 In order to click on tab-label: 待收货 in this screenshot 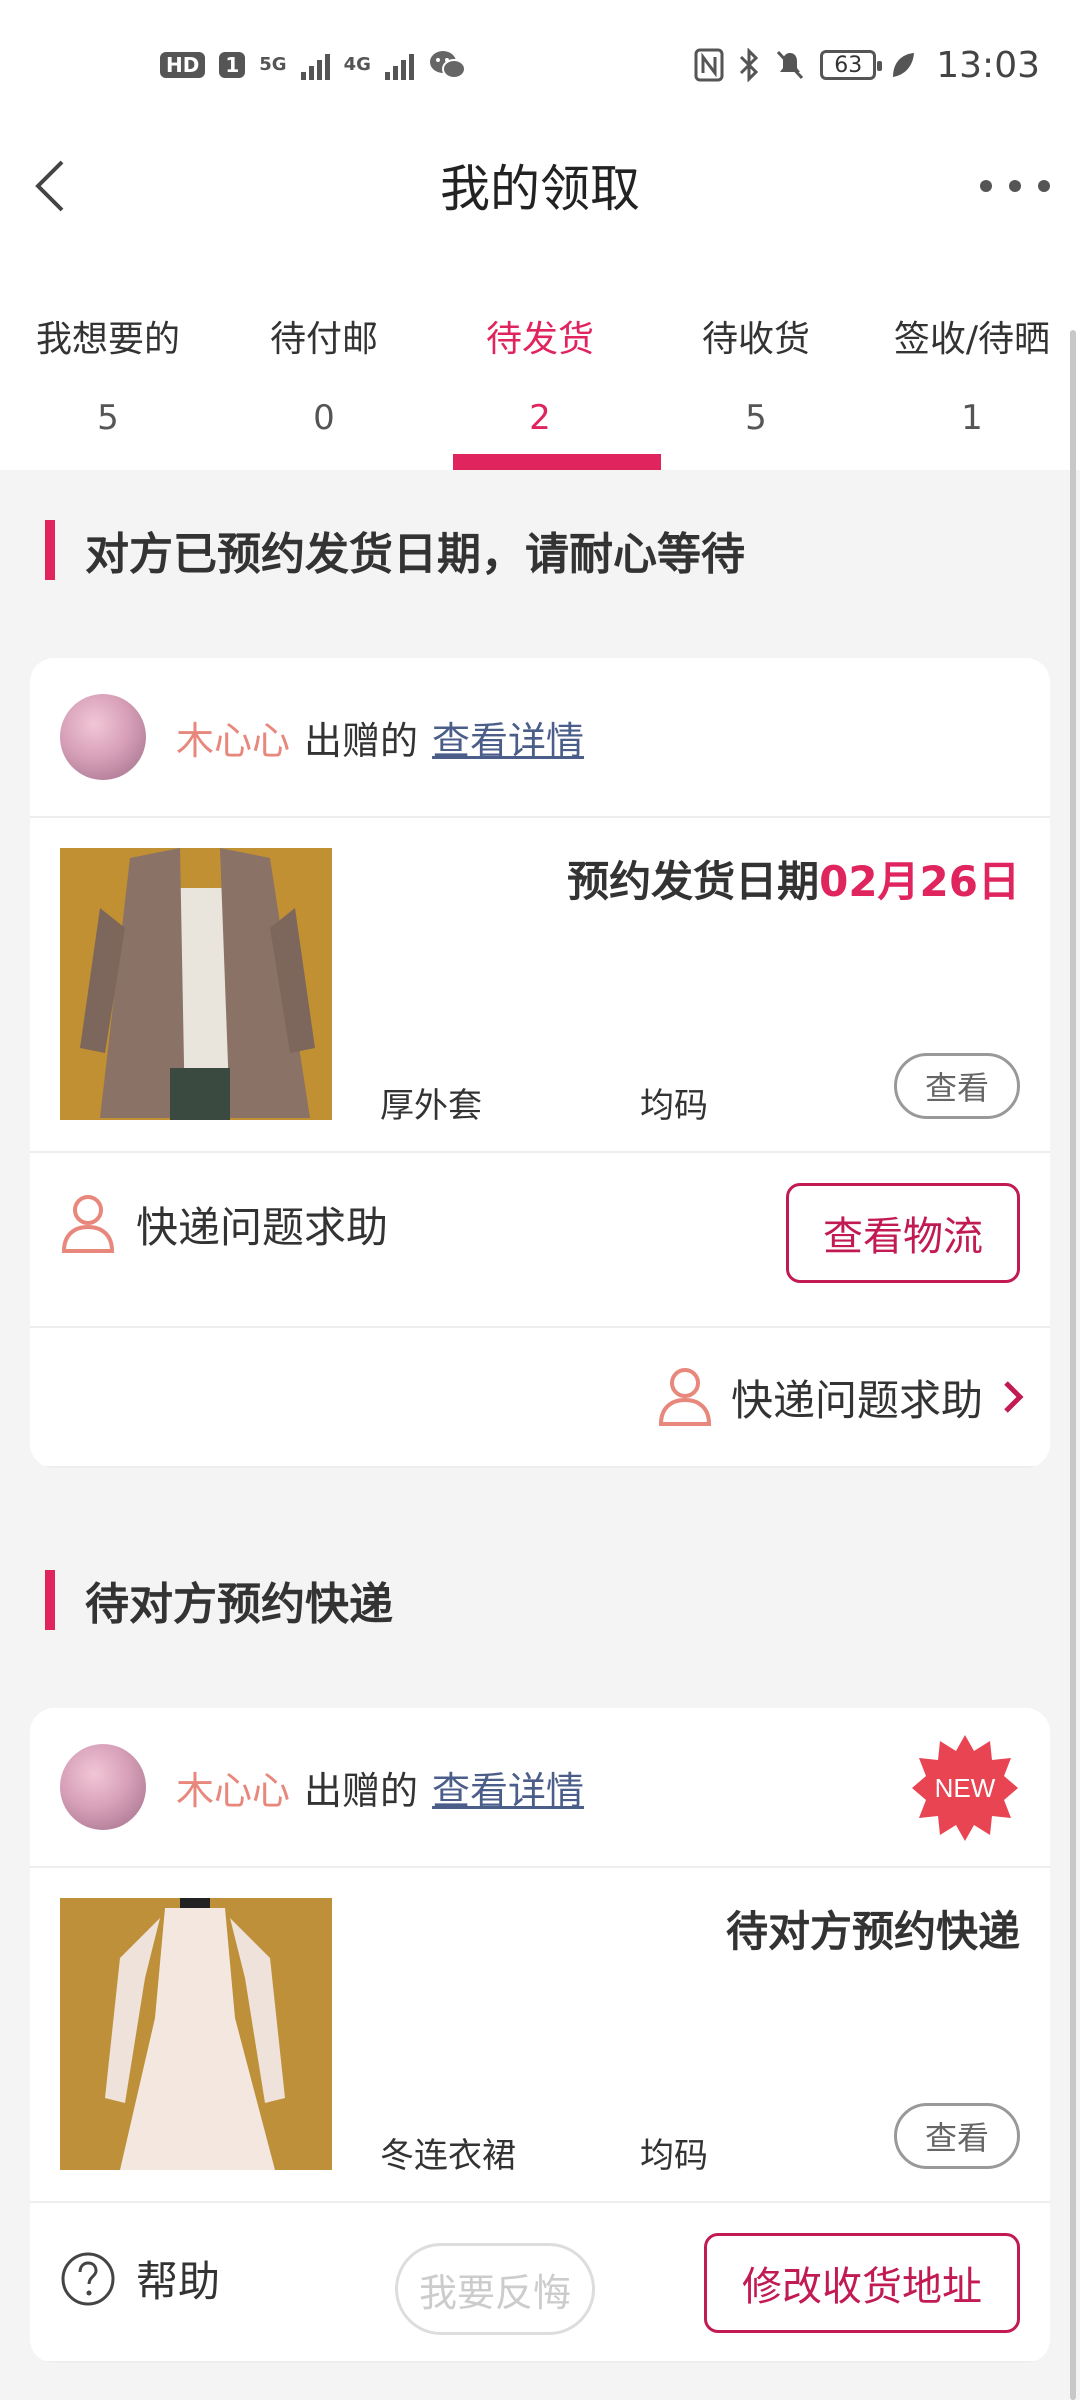, I will do `click(755, 339)`.